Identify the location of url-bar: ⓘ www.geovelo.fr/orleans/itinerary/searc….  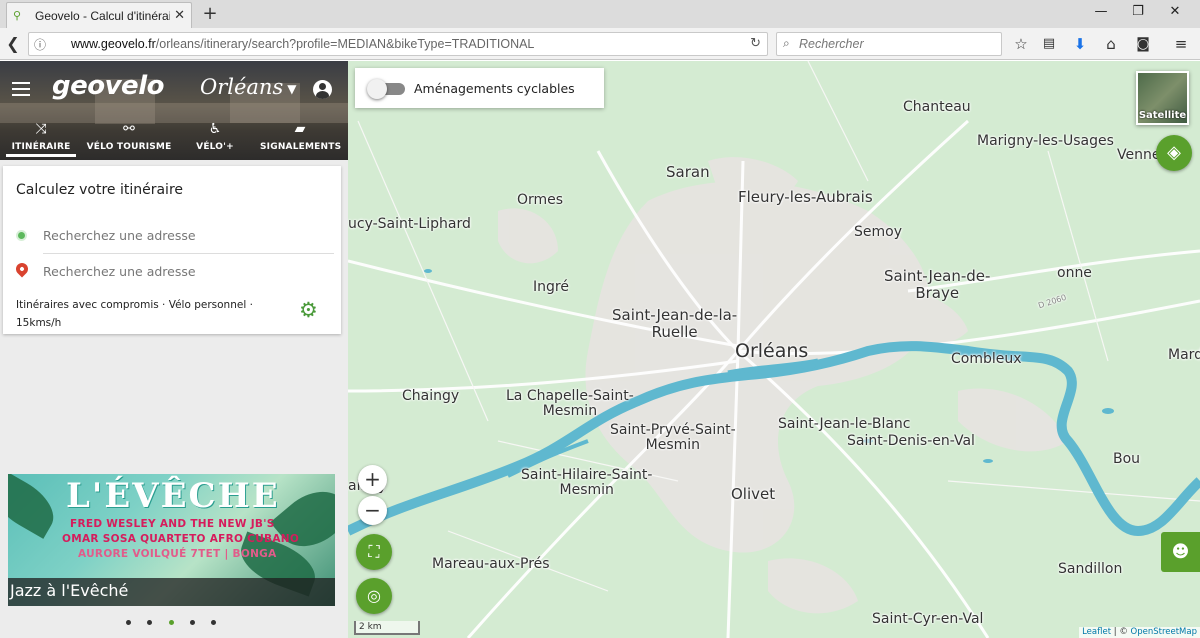
(398, 44).